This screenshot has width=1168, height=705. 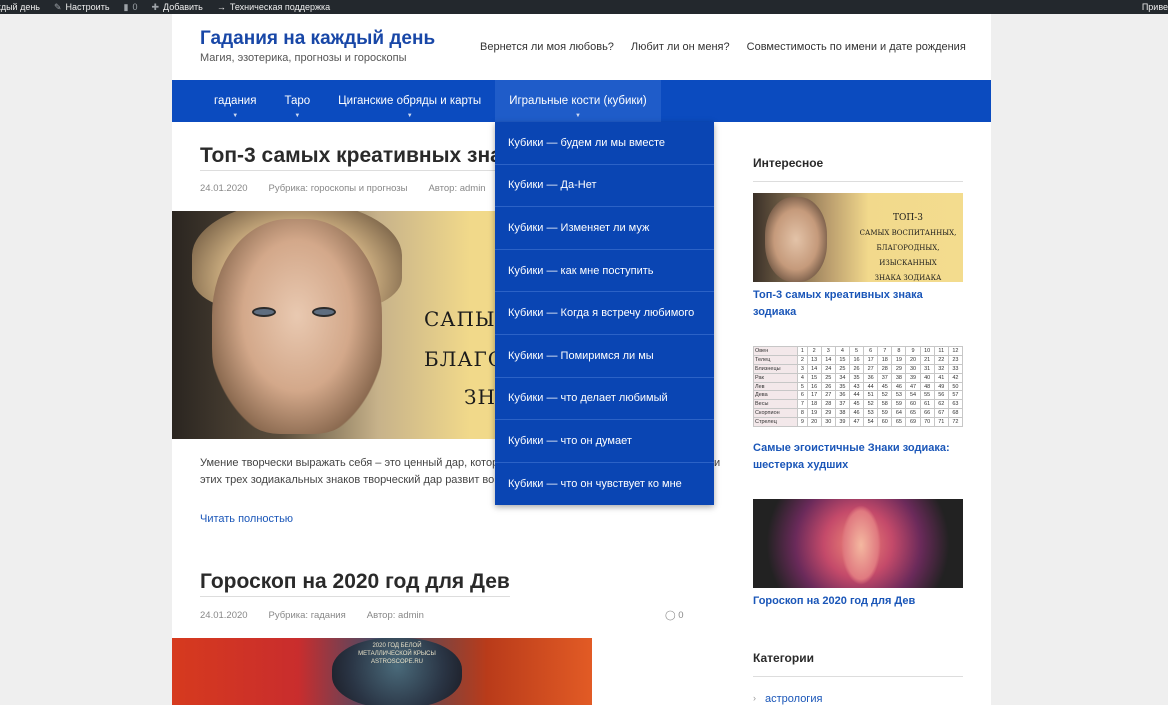 I want to click on dropdown-item-what-to-do: Кубики — как мне поступить, so click(x=604, y=271).